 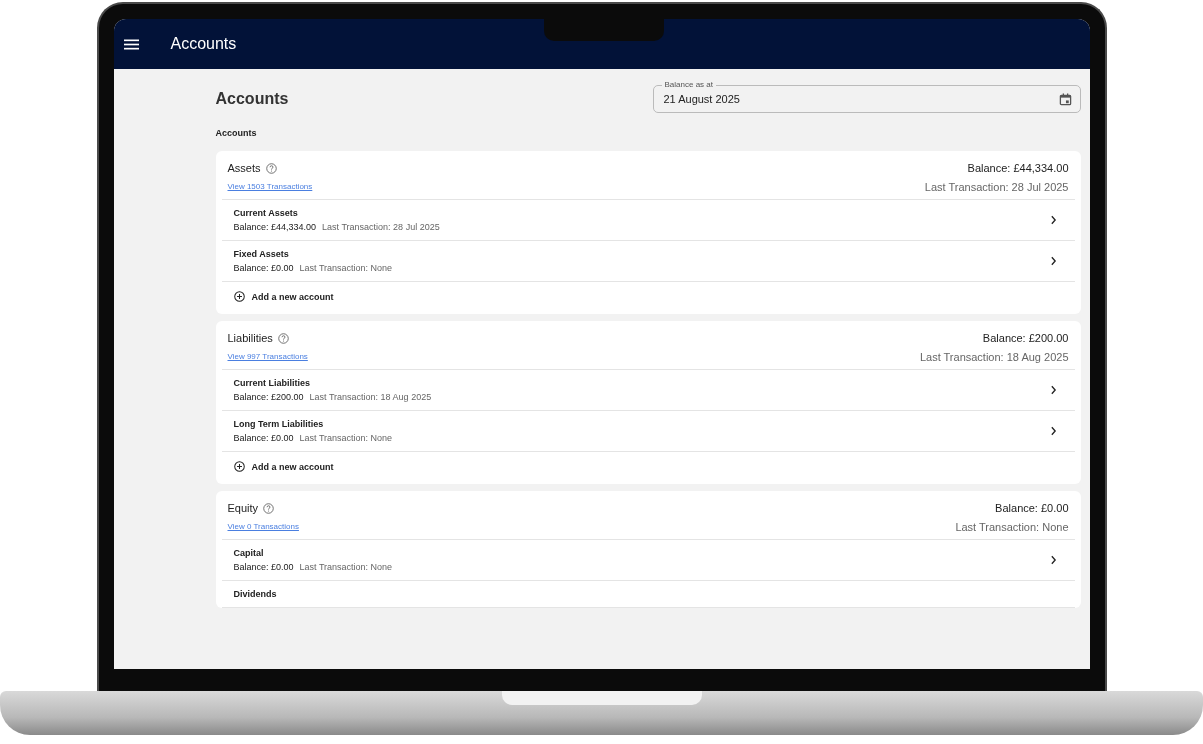 What do you see at coordinates (1065, 99) in the screenshot?
I see `calendar-icon` at bounding box center [1065, 99].